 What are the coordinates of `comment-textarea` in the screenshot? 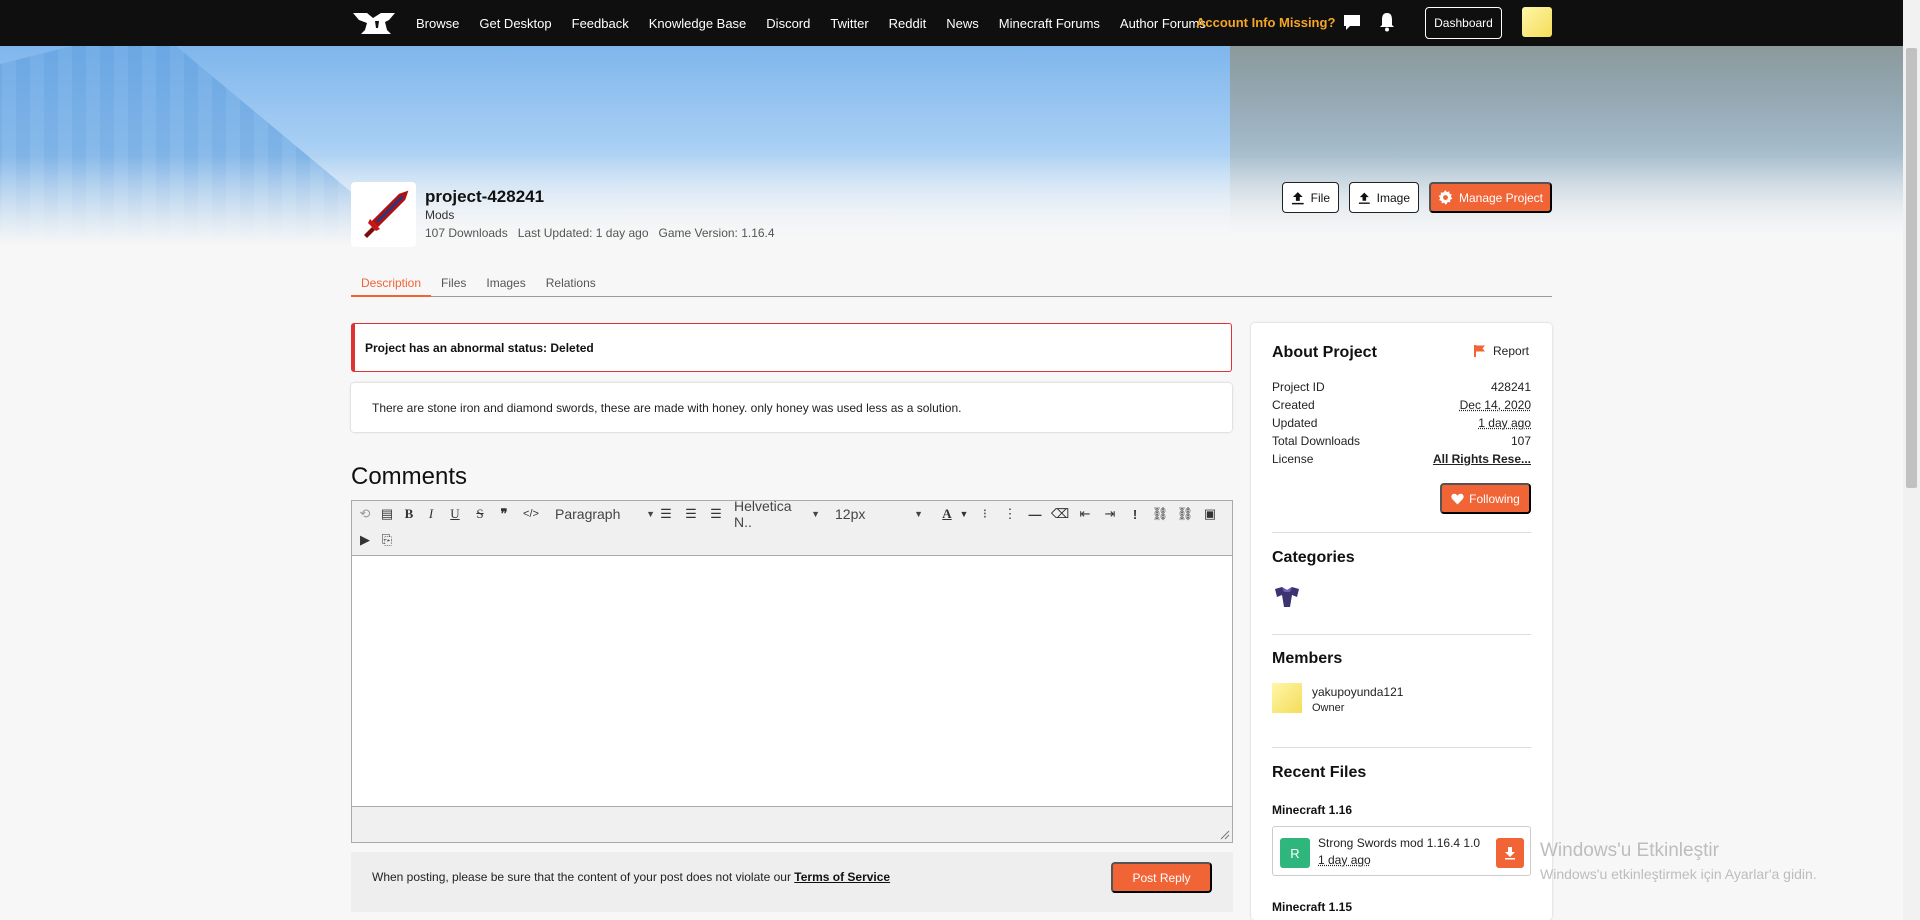 It's located at (792, 681).